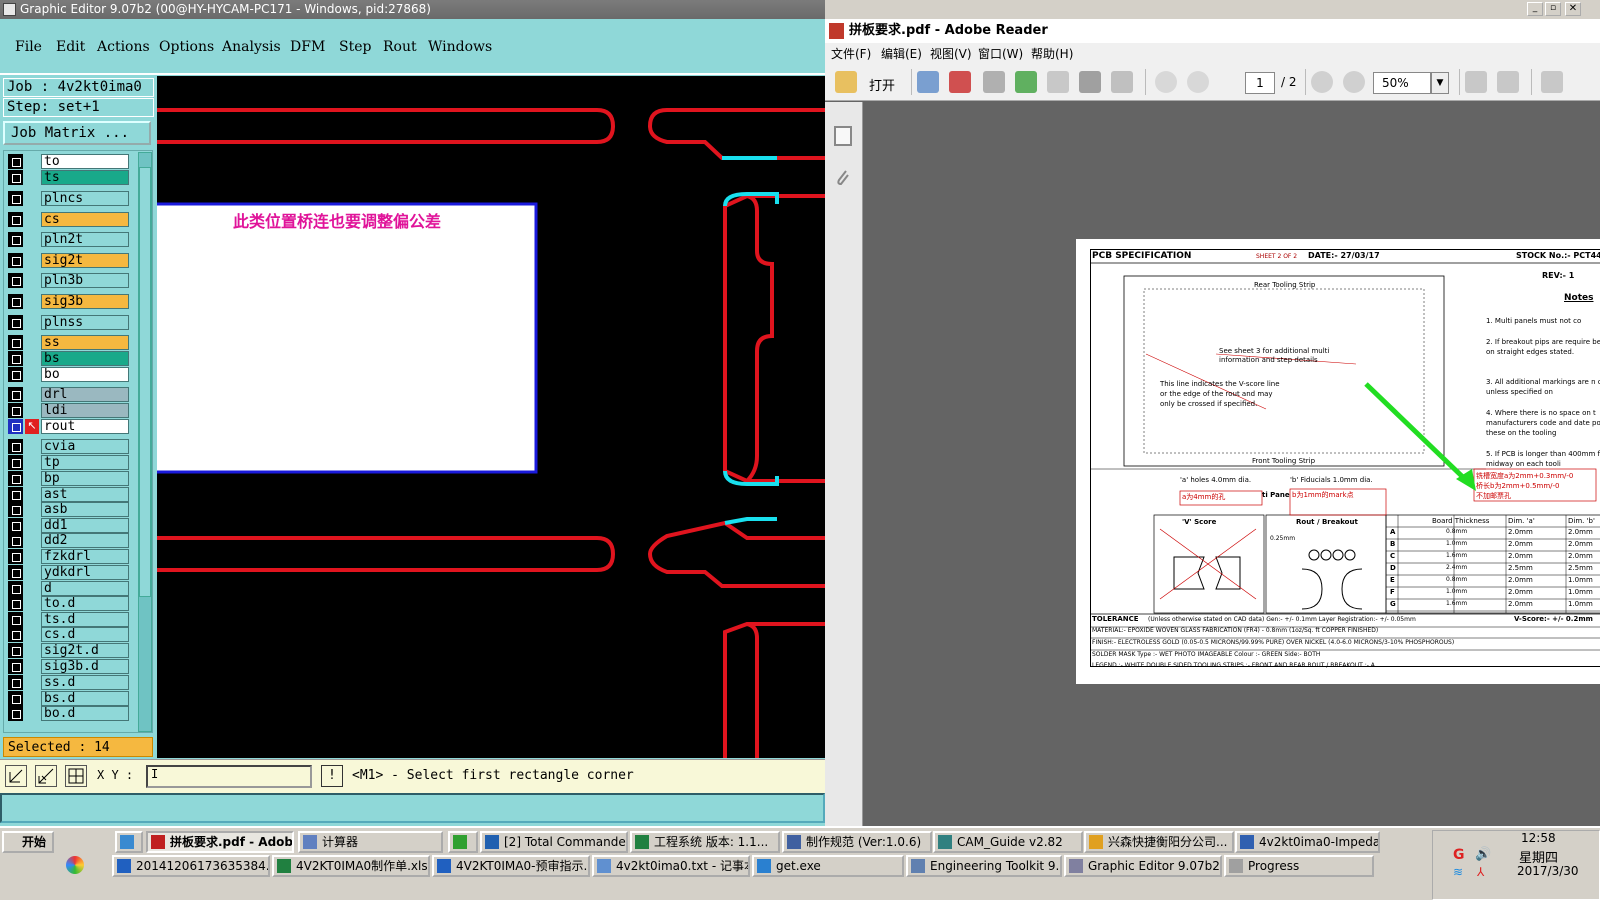 The image size is (1600, 900). What do you see at coordinates (68, 446) in the screenshot?
I see `layer-row: cvia` at bounding box center [68, 446].